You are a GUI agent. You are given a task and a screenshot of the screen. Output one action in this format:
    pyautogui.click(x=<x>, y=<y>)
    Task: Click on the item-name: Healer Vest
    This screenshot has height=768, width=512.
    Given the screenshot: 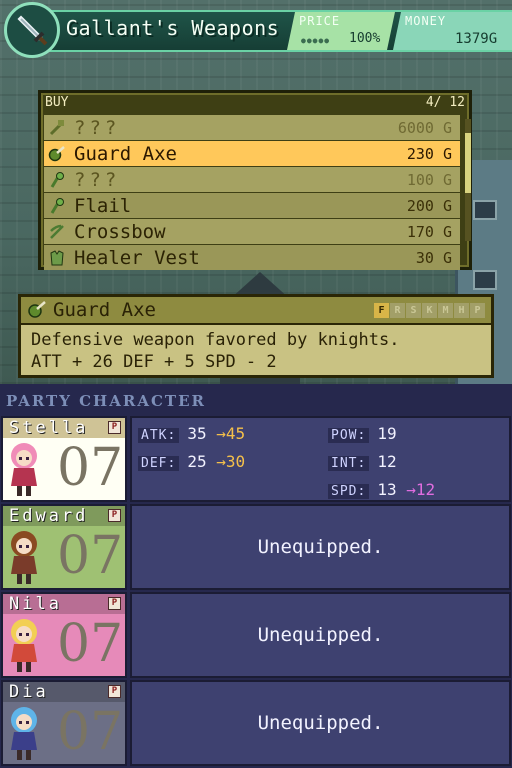 What is the action you would take?
    pyautogui.click(x=137, y=257)
    